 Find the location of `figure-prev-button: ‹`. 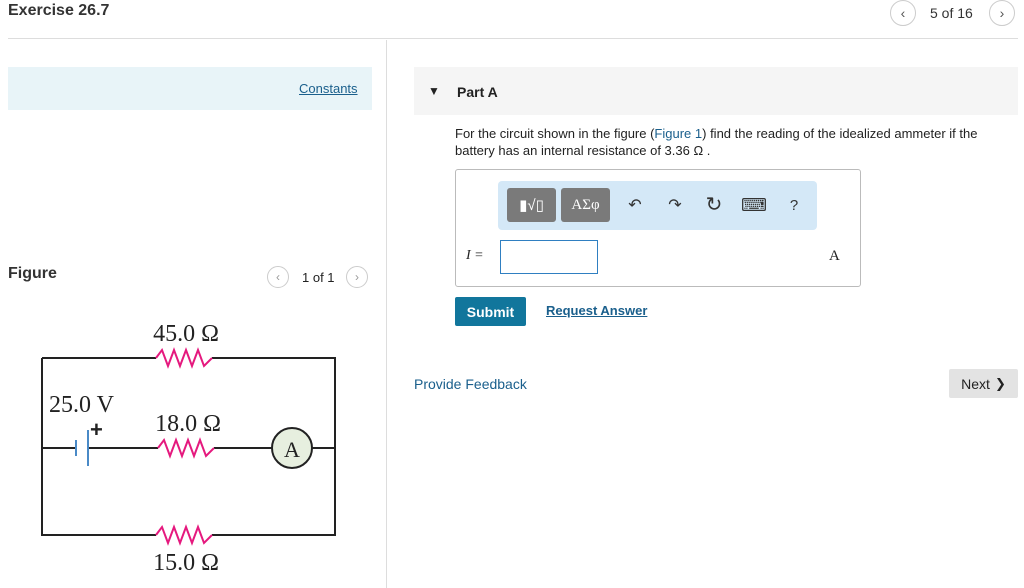

figure-prev-button: ‹ is located at coordinates (278, 277).